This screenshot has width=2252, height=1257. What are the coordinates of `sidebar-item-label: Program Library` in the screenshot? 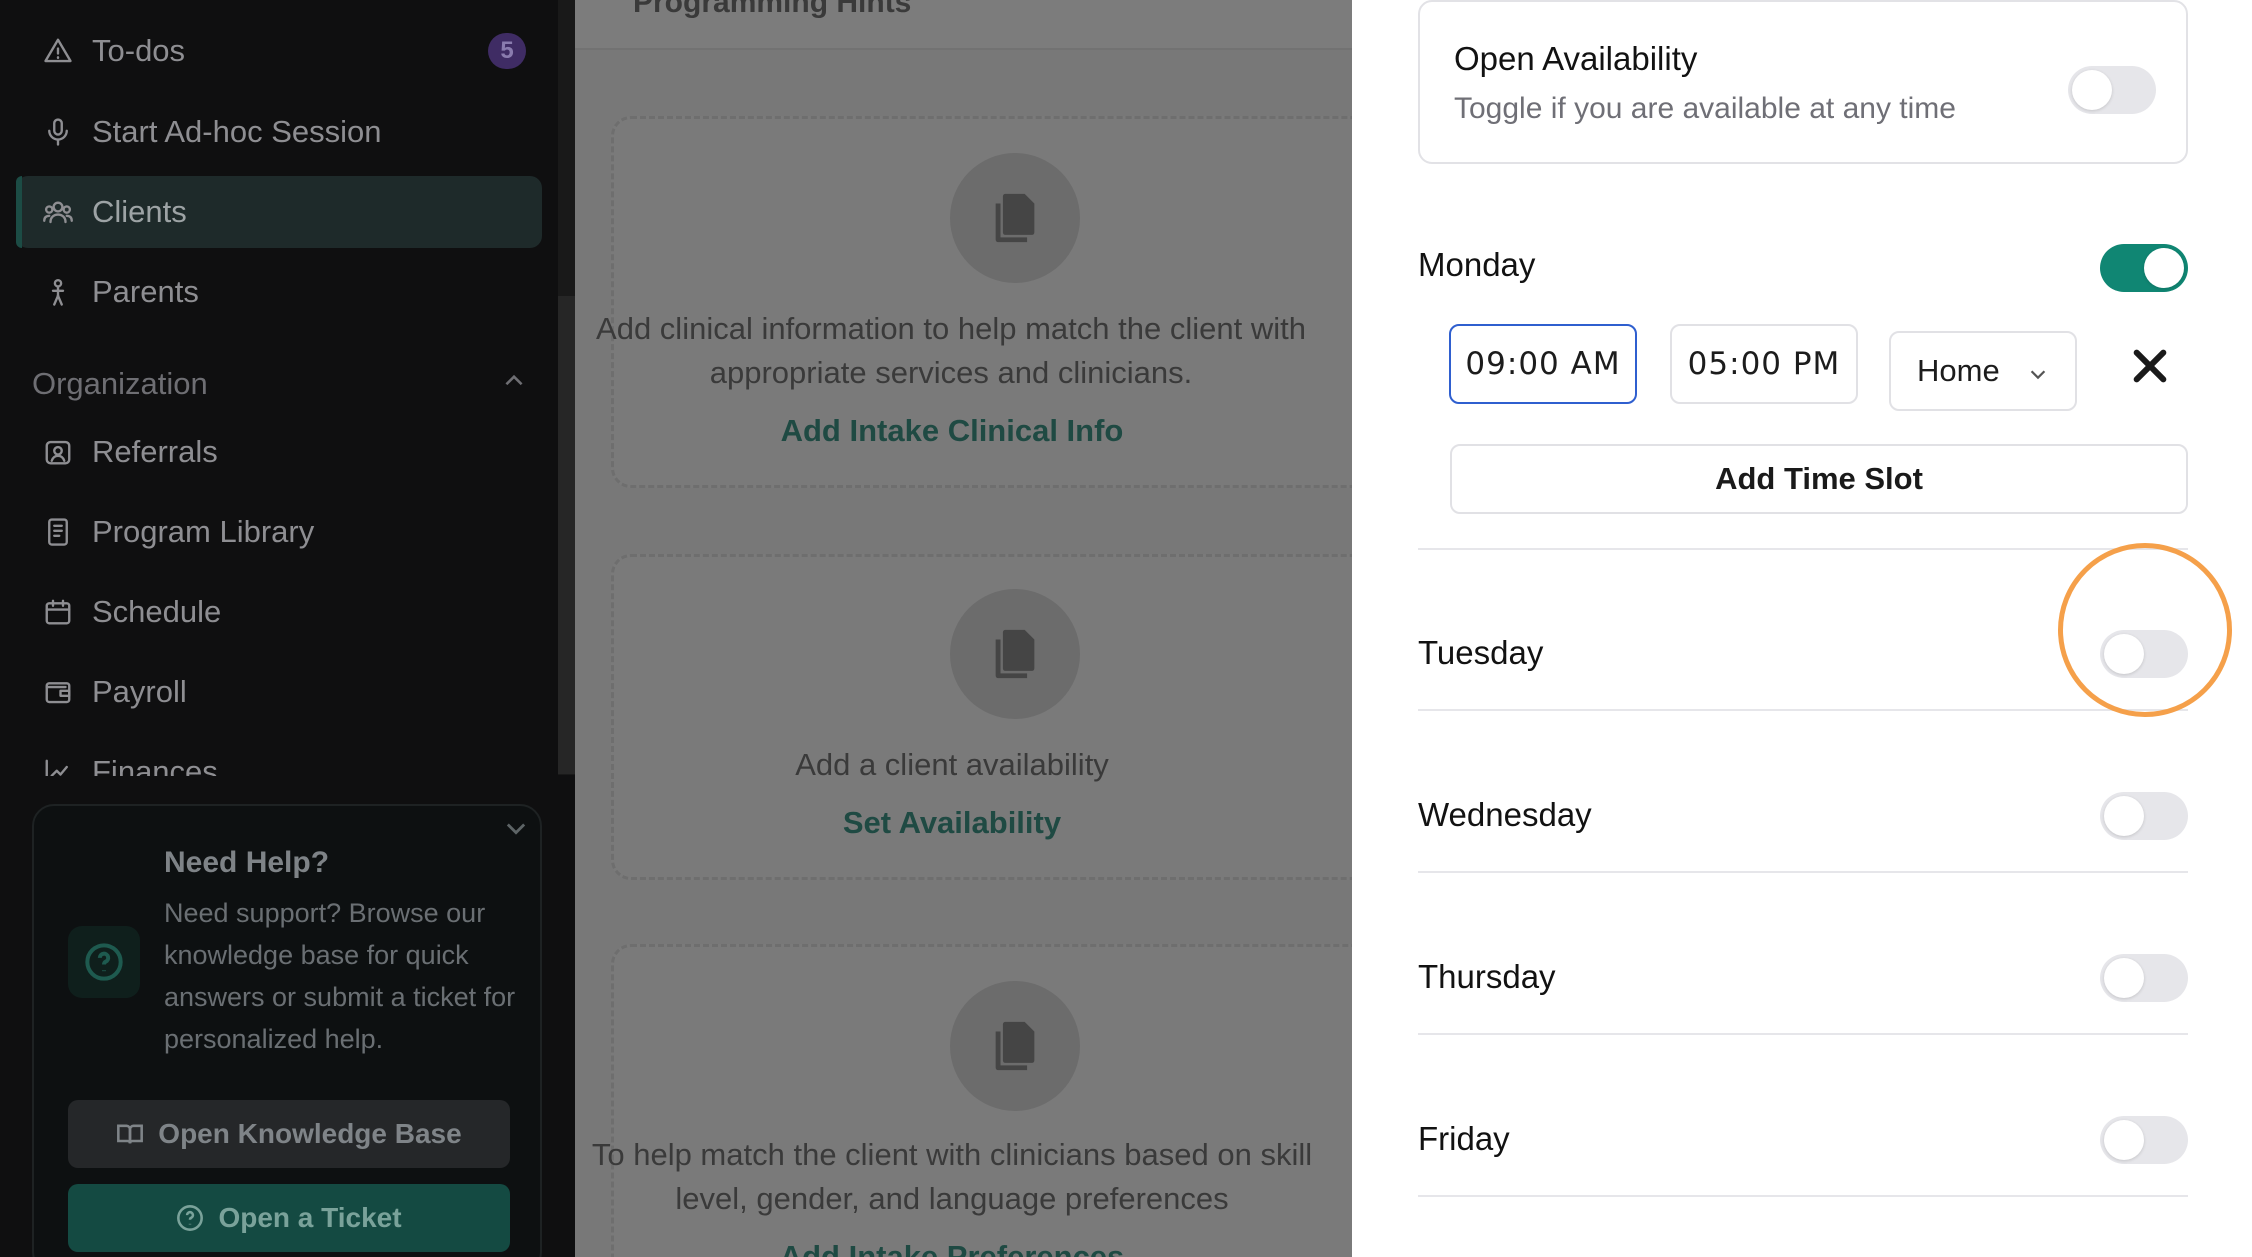 It's located at (203, 531).